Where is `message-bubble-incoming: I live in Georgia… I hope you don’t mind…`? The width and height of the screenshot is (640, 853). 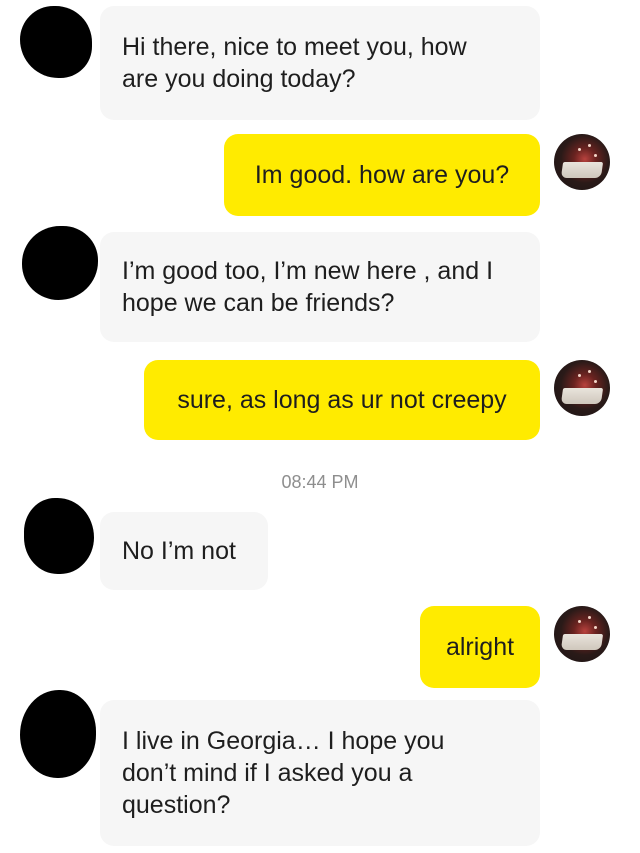 message-bubble-incoming: I live in Georgia… I hope you don’t mind… is located at coordinates (320, 773).